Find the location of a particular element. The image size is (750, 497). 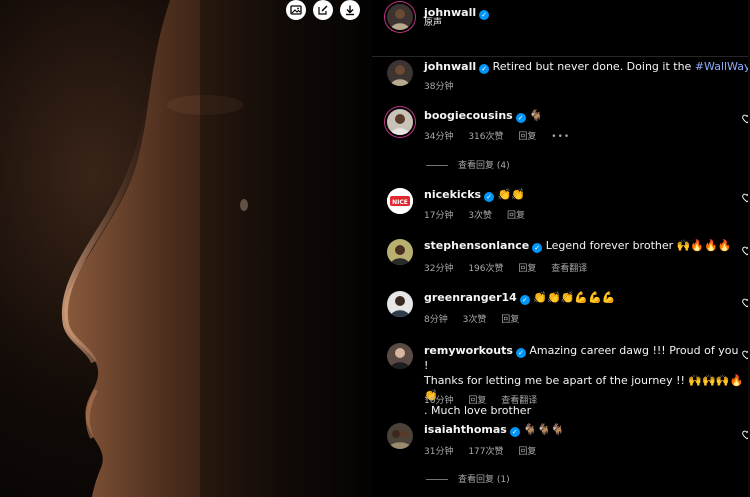

download-button is located at coordinates (350, 10).